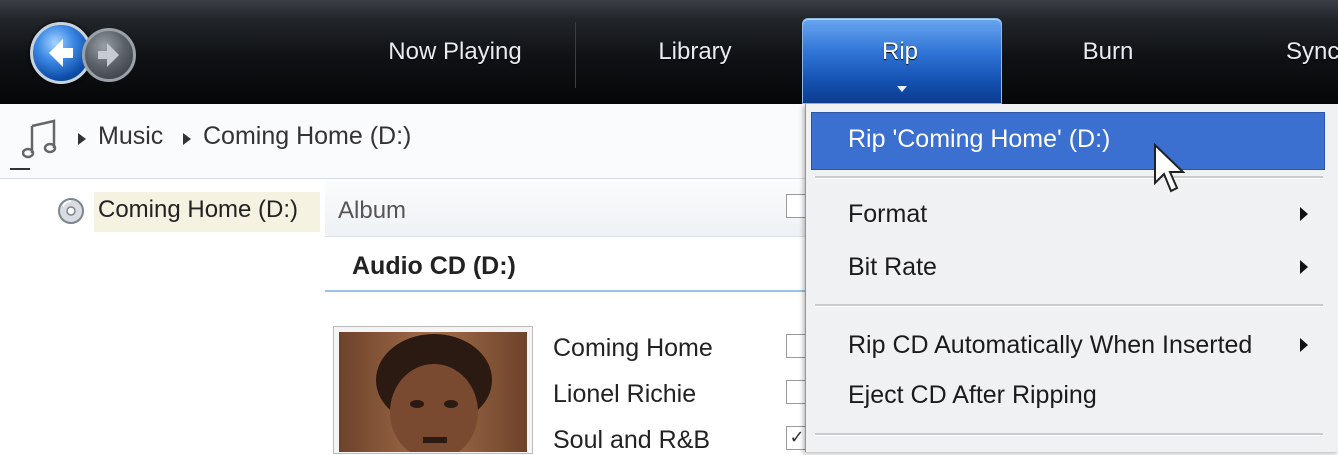 This screenshot has height=455, width=1338. What do you see at coordinates (900, 52) in the screenshot?
I see `tab-rip: Rip` at bounding box center [900, 52].